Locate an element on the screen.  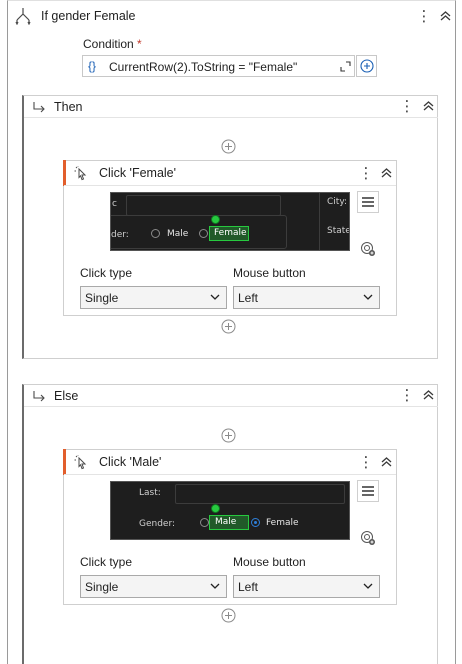
condition-label-text: Condition is located at coordinates (108, 44).